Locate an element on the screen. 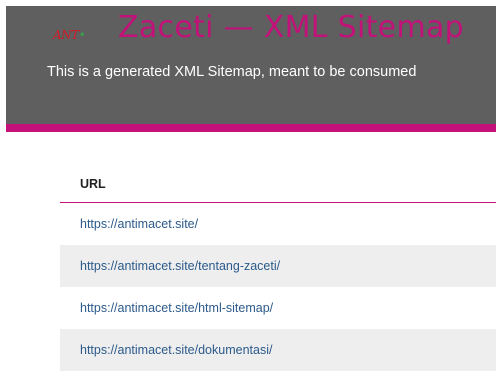 The image size is (496, 378). url-link: https://antimacet.site/dokumentasi/ is located at coordinates (176, 350).